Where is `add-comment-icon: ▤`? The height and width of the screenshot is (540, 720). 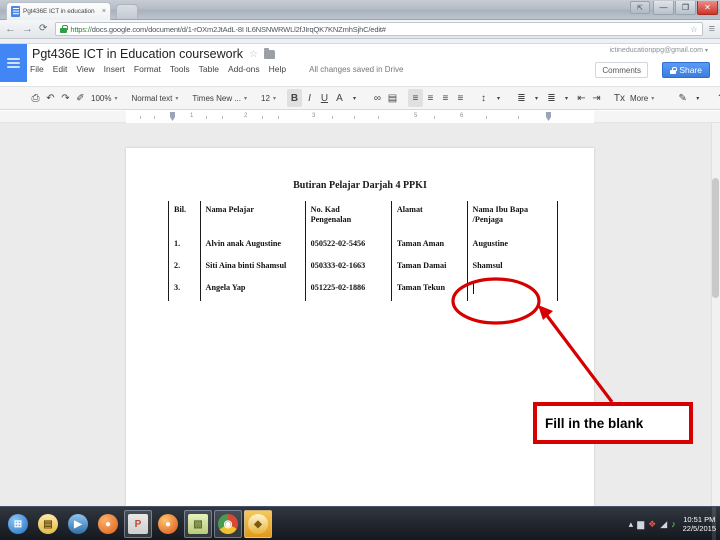
add-comment-icon: ▤ is located at coordinates (392, 98).